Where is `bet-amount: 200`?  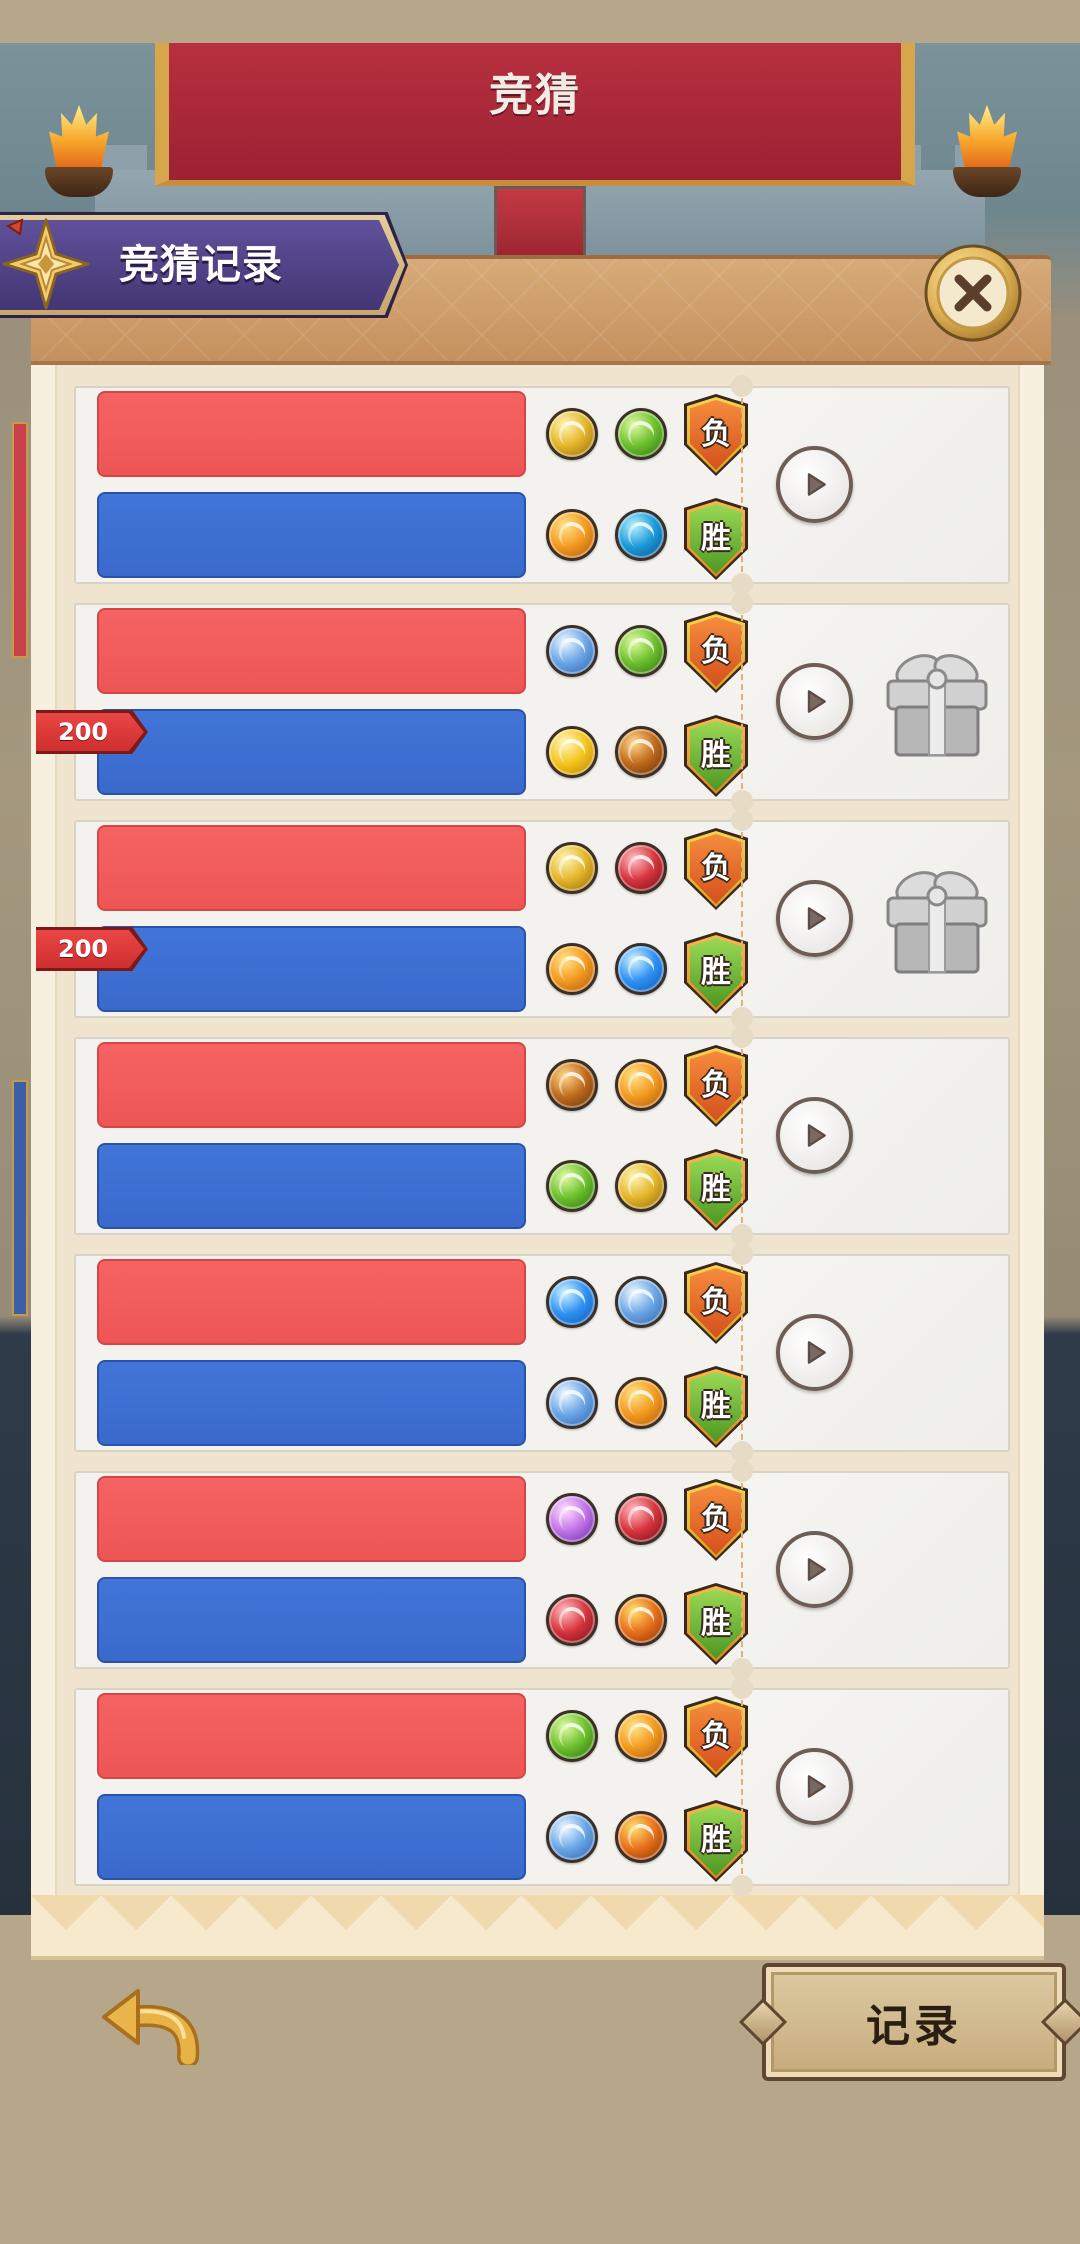 bet-amount: 200 is located at coordinates (83, 949).